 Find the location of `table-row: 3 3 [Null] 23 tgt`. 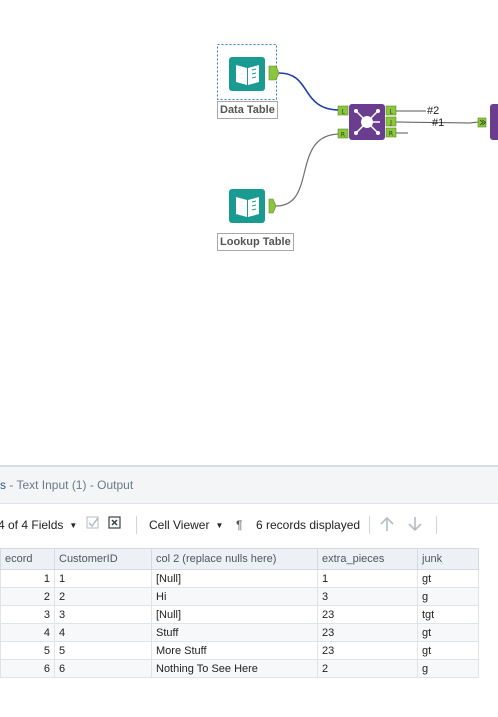

table-row: 3 3 [Null] 23 tgt is located at coordinates (239, 614).